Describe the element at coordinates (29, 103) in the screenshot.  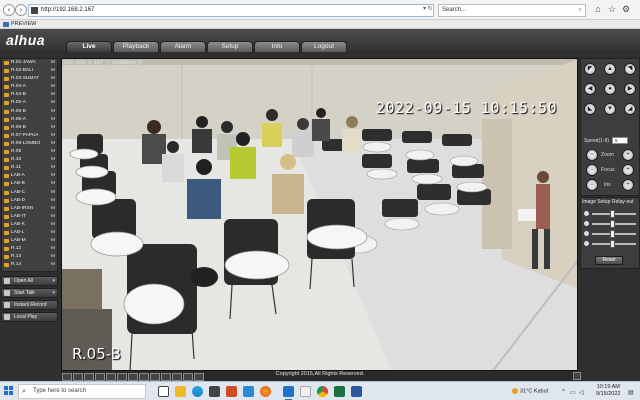
I see `channel-item: R.05-A M` at that location.